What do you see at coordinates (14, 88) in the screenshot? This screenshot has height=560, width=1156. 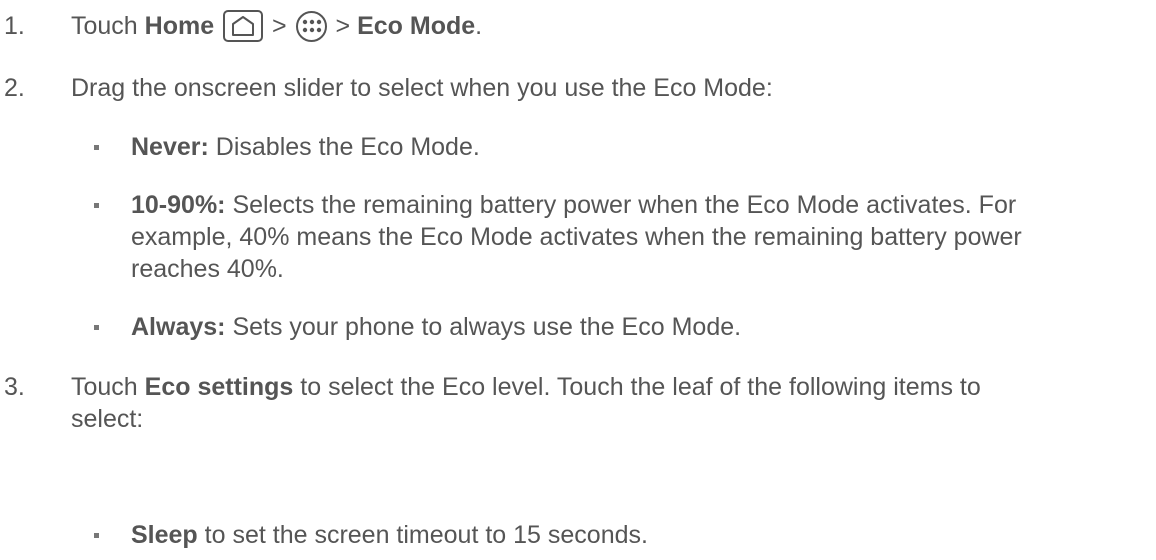 I see `step-number: 2.` at bounding box center [14, 88].